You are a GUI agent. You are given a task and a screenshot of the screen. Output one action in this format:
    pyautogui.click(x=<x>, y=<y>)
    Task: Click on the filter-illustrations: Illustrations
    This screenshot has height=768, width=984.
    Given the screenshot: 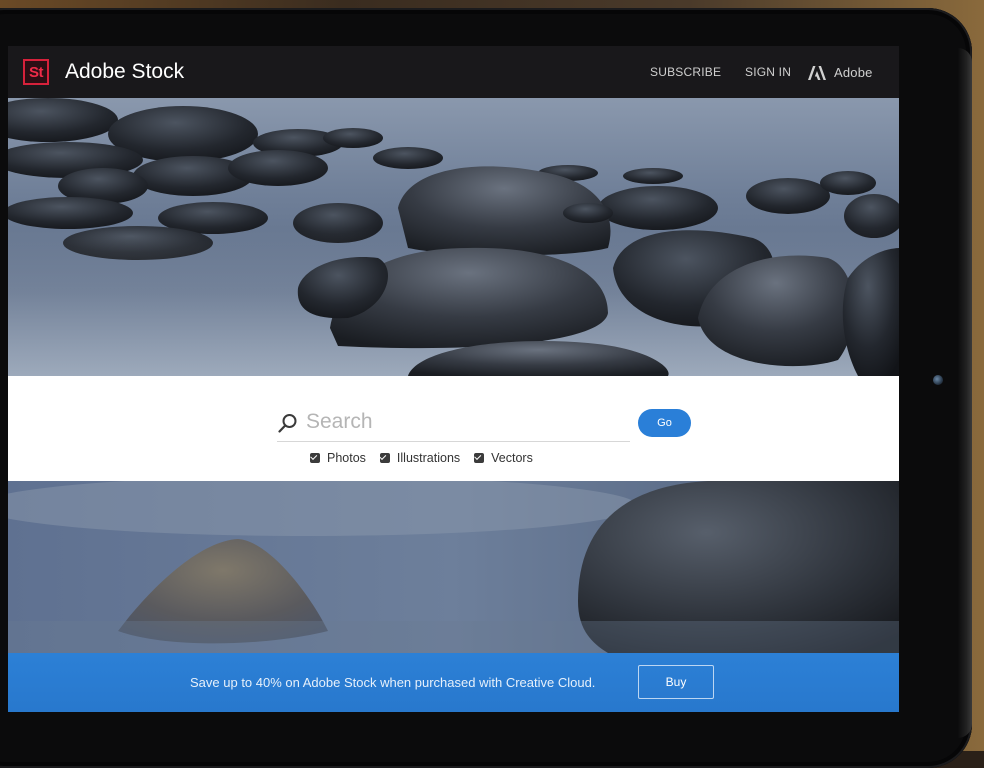 What is the action you would take?
    pyautogui.click(x=420, y=458)
    